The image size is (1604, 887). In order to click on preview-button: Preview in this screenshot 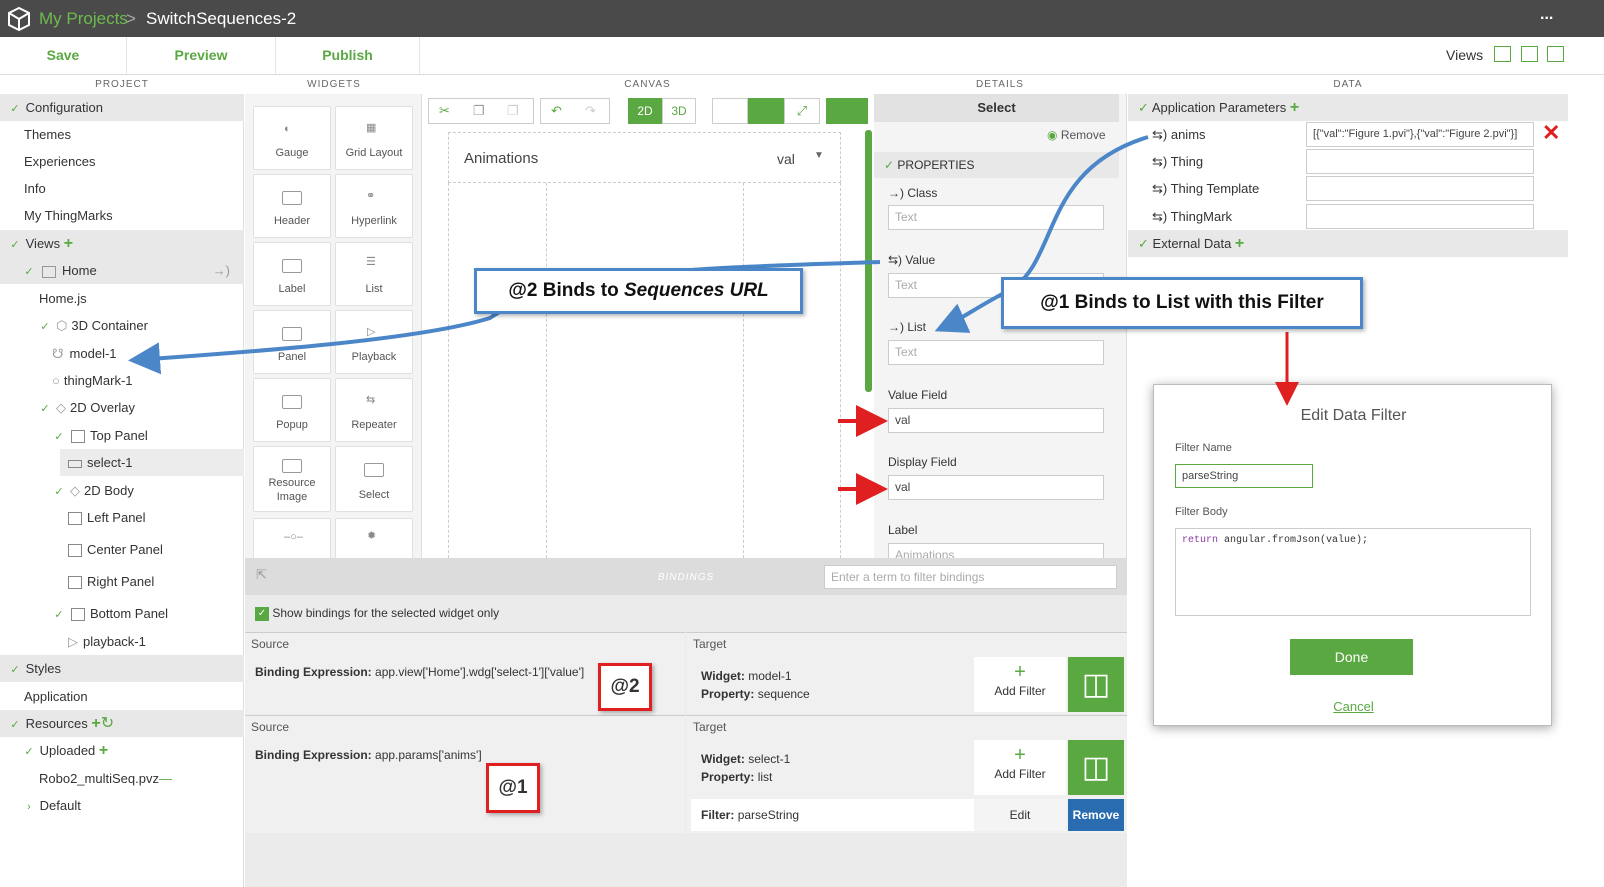, I will do `click(201, 55)`.